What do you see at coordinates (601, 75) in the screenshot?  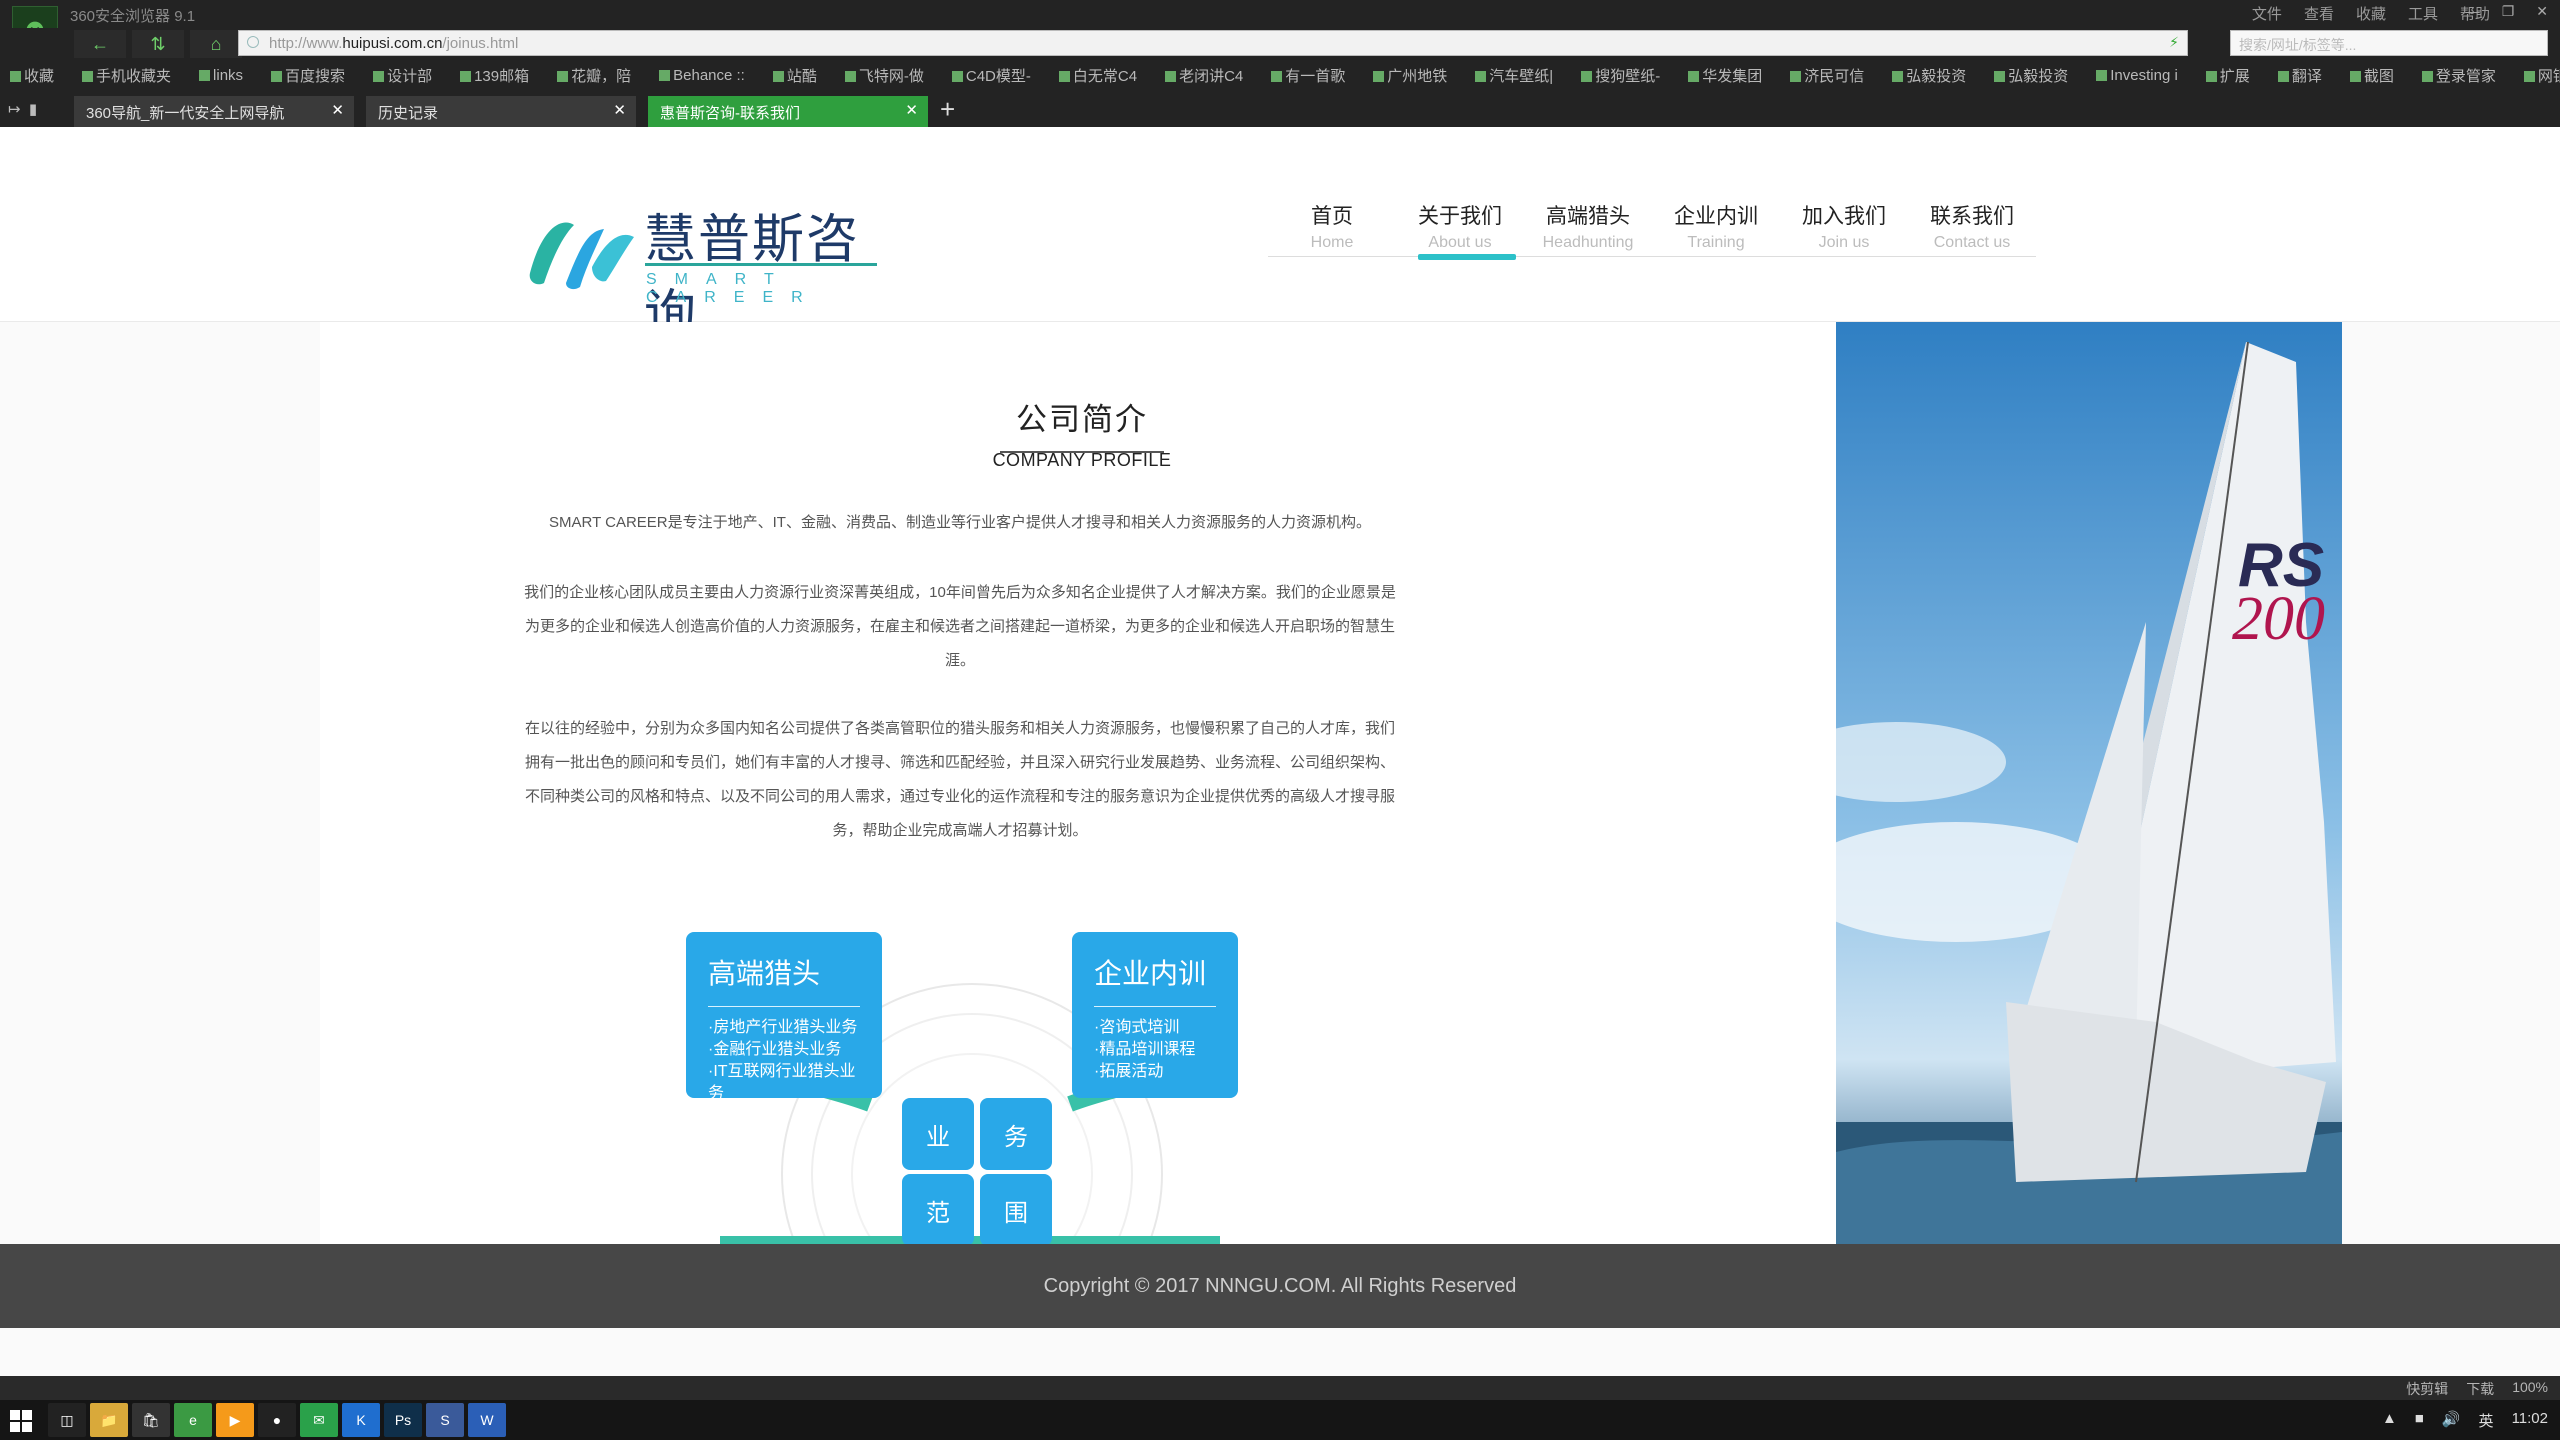 I see `favorite-item: 花瓣，陪` at bounding box center [601, 75].